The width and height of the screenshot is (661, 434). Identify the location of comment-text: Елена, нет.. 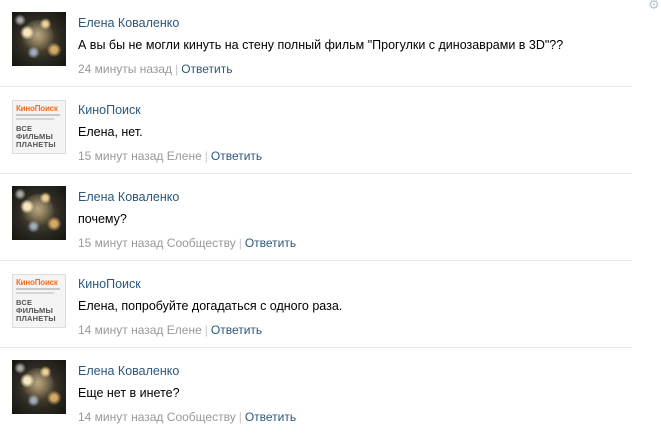
(110, 132).